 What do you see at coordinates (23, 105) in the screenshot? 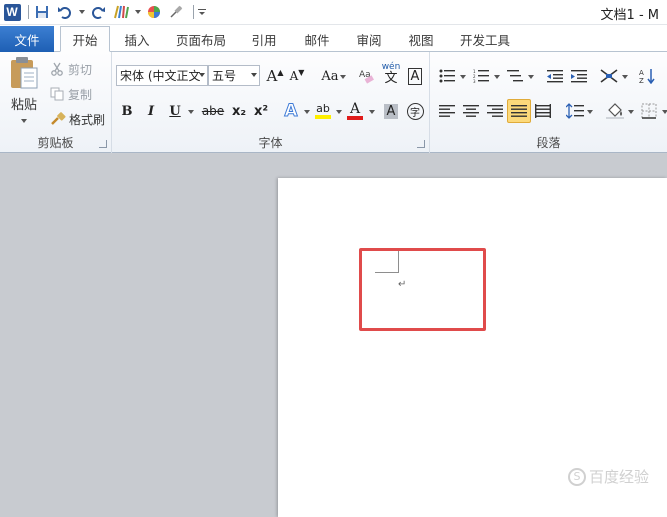
I see `paste-label: 粘贴` at bounding box center [23, 105].